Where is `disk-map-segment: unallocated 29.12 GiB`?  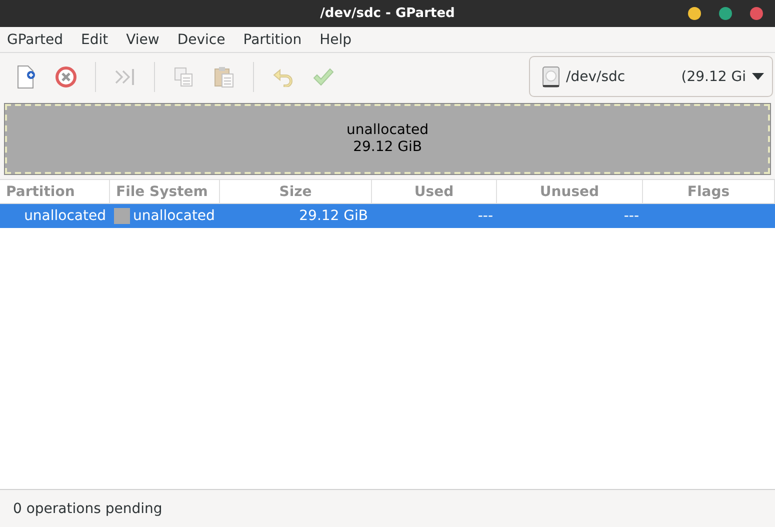 disk-map-segment: unallocated 29.12 GiB is located at coordinates (387, 139).